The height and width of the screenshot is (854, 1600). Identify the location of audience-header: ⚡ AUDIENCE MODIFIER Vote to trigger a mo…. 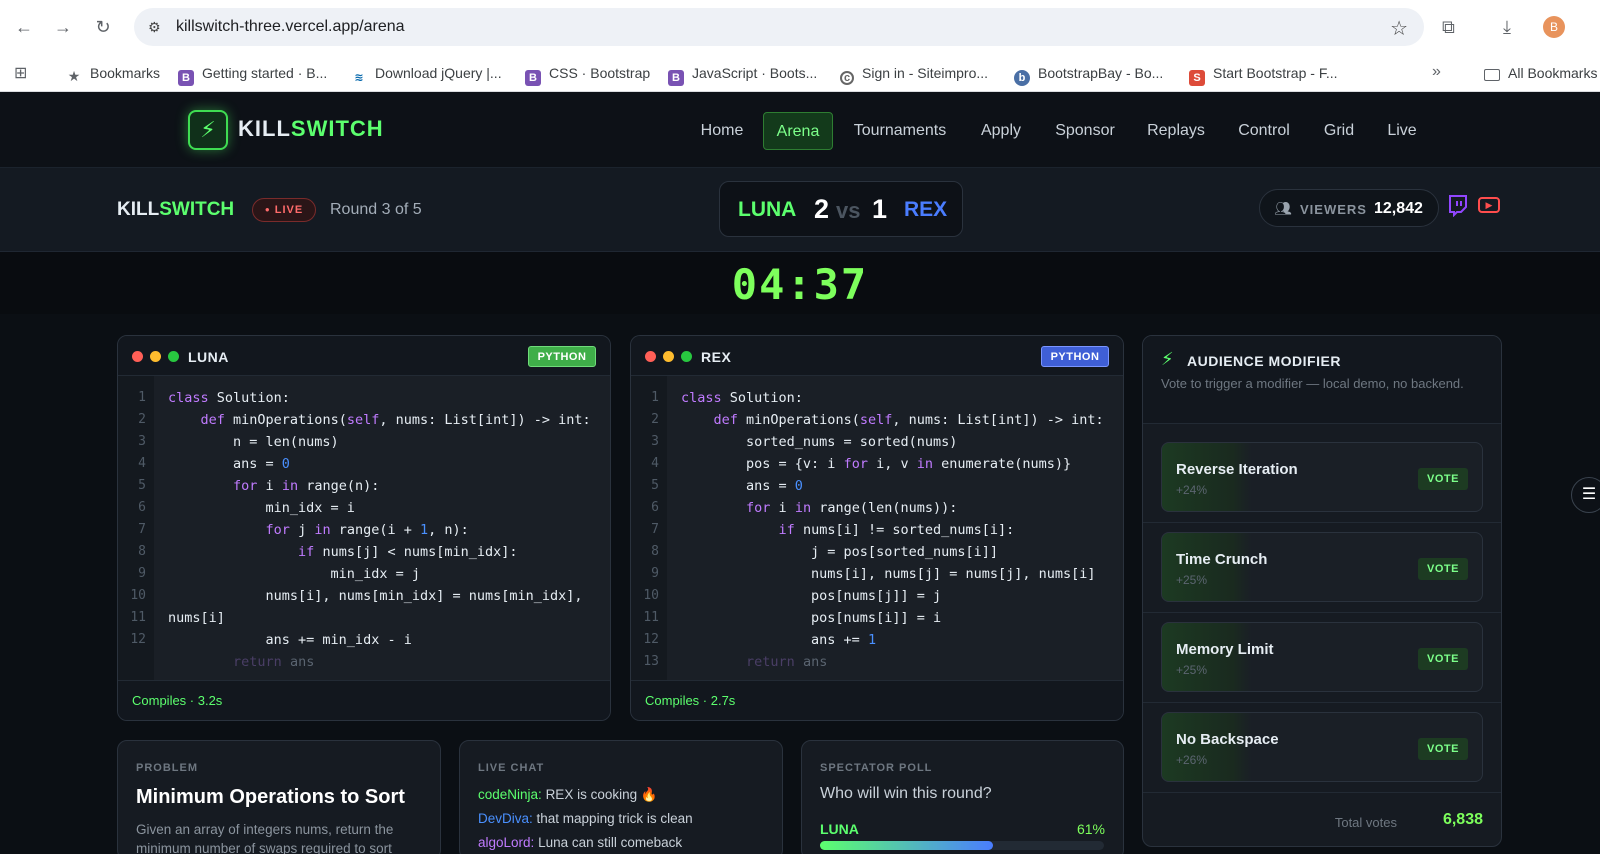
(1322, 380).